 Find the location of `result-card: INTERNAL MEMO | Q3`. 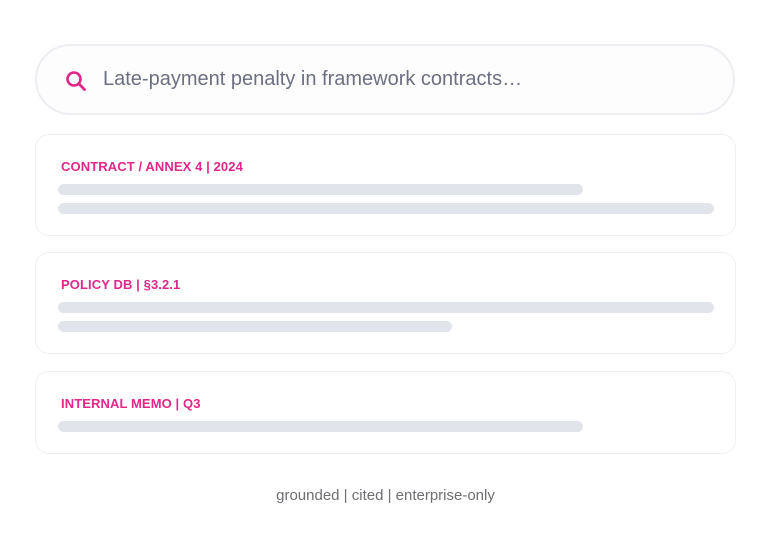

result-card: INTERNAL MEMO | Q3 is located at coordinates (385, 412).